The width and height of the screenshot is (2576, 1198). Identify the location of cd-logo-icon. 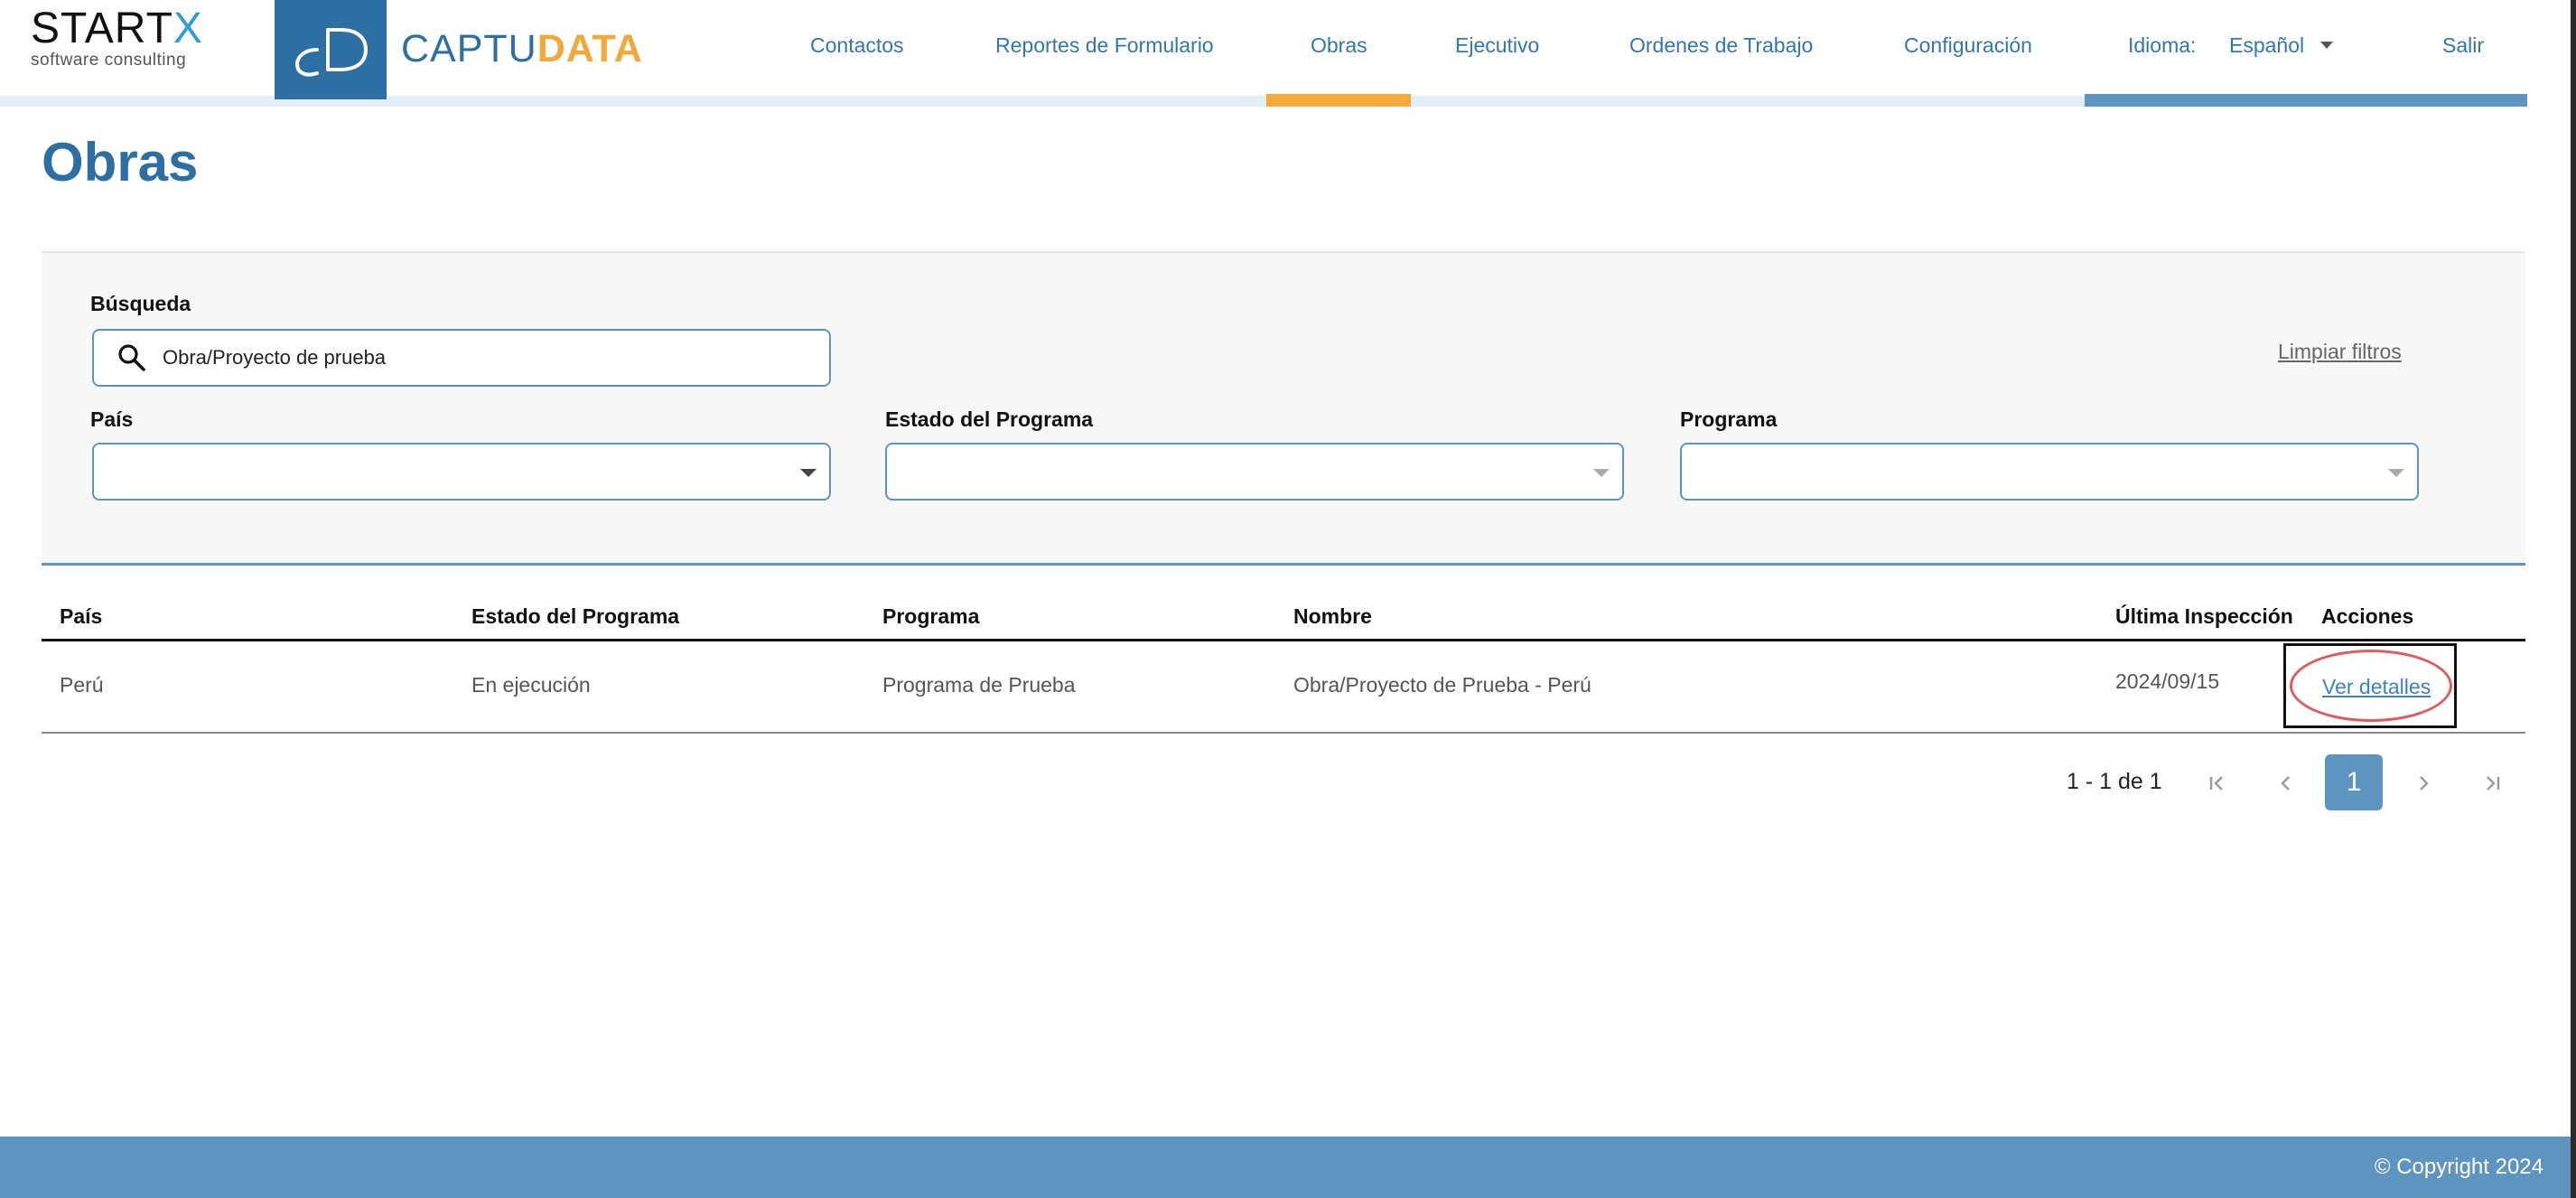
(331, 52).